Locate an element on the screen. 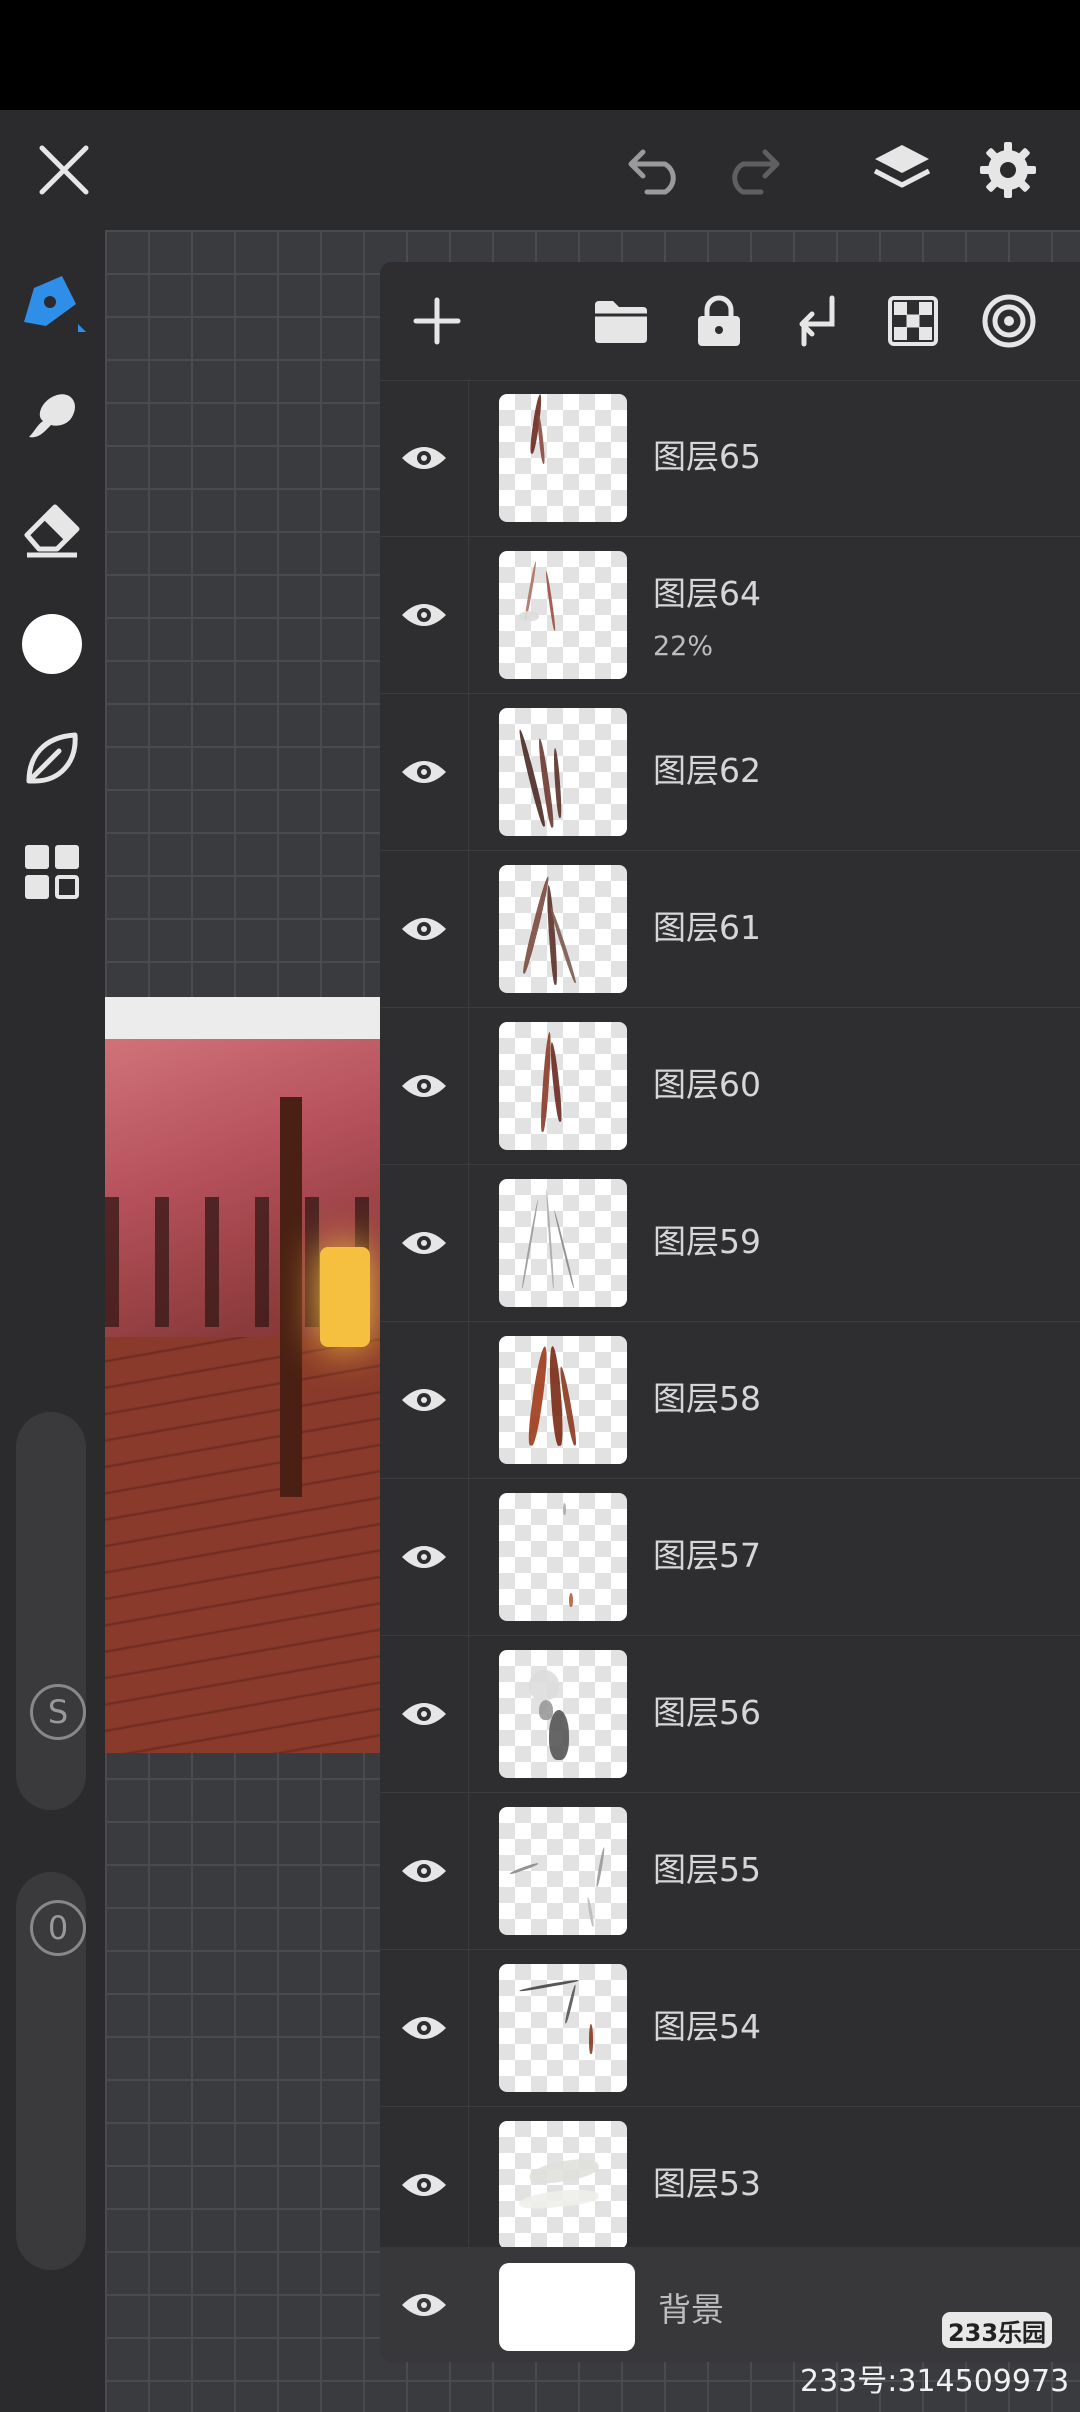 The height and width of the screenshot is (2412, 1080). checker-icon is located at coordinates (913, 321).